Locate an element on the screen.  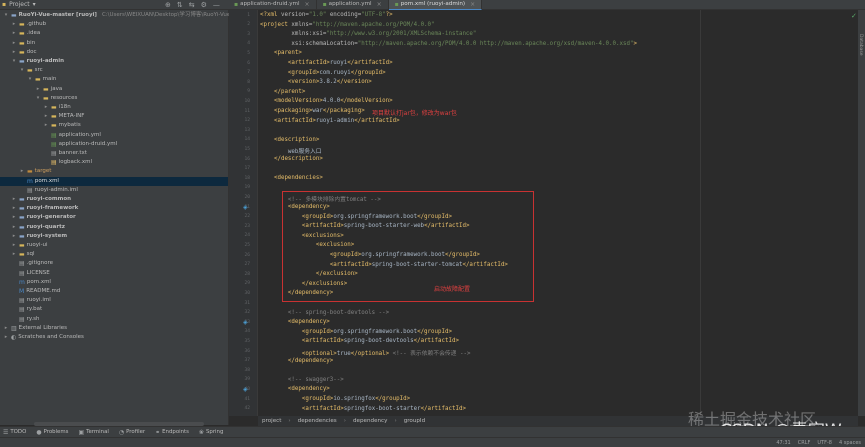
code-line: </parent> is located at coordinates (282, 92).